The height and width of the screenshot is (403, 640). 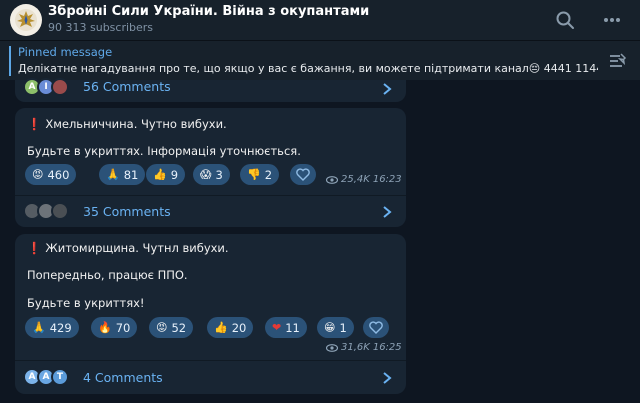 I want to click on pinned-indicator, so click(x=10, y=61).